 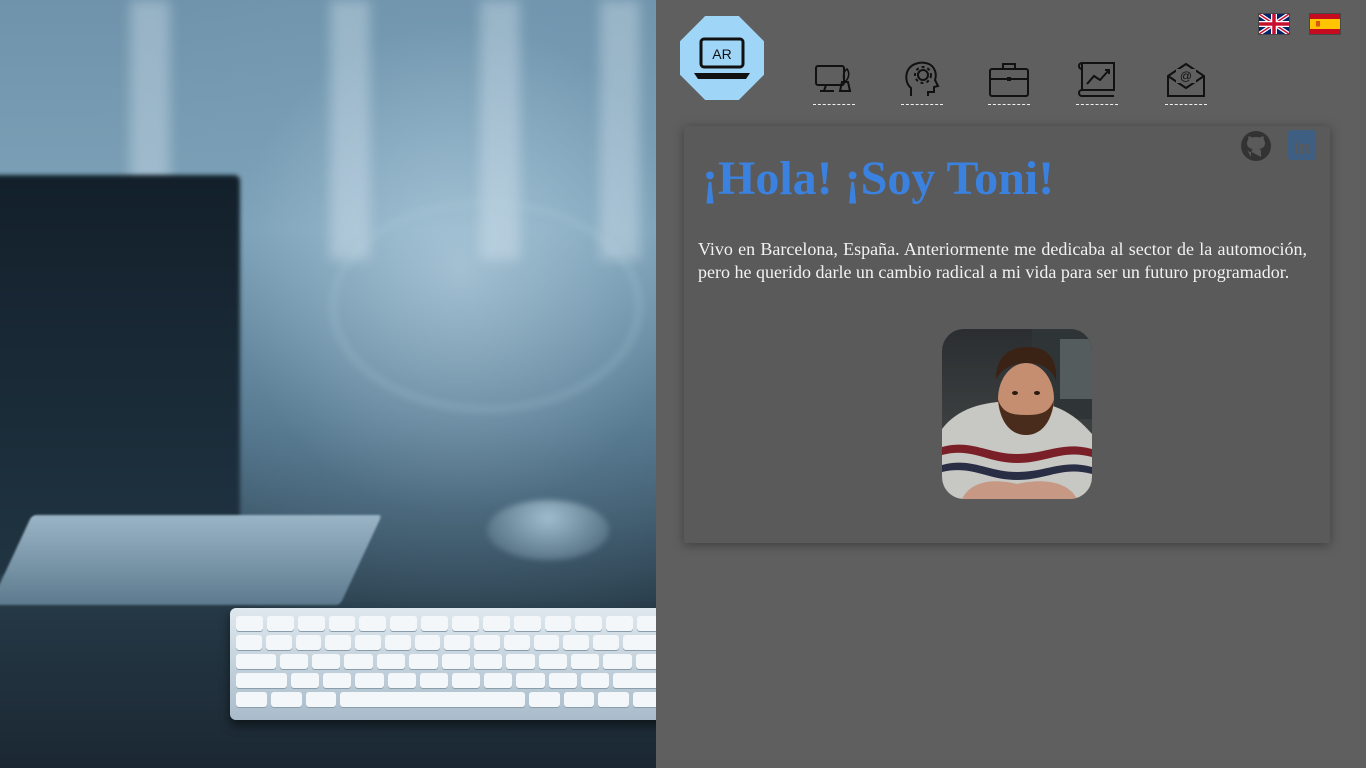 I want to click on uk-flag-icon, so click(x=1274, y=24).